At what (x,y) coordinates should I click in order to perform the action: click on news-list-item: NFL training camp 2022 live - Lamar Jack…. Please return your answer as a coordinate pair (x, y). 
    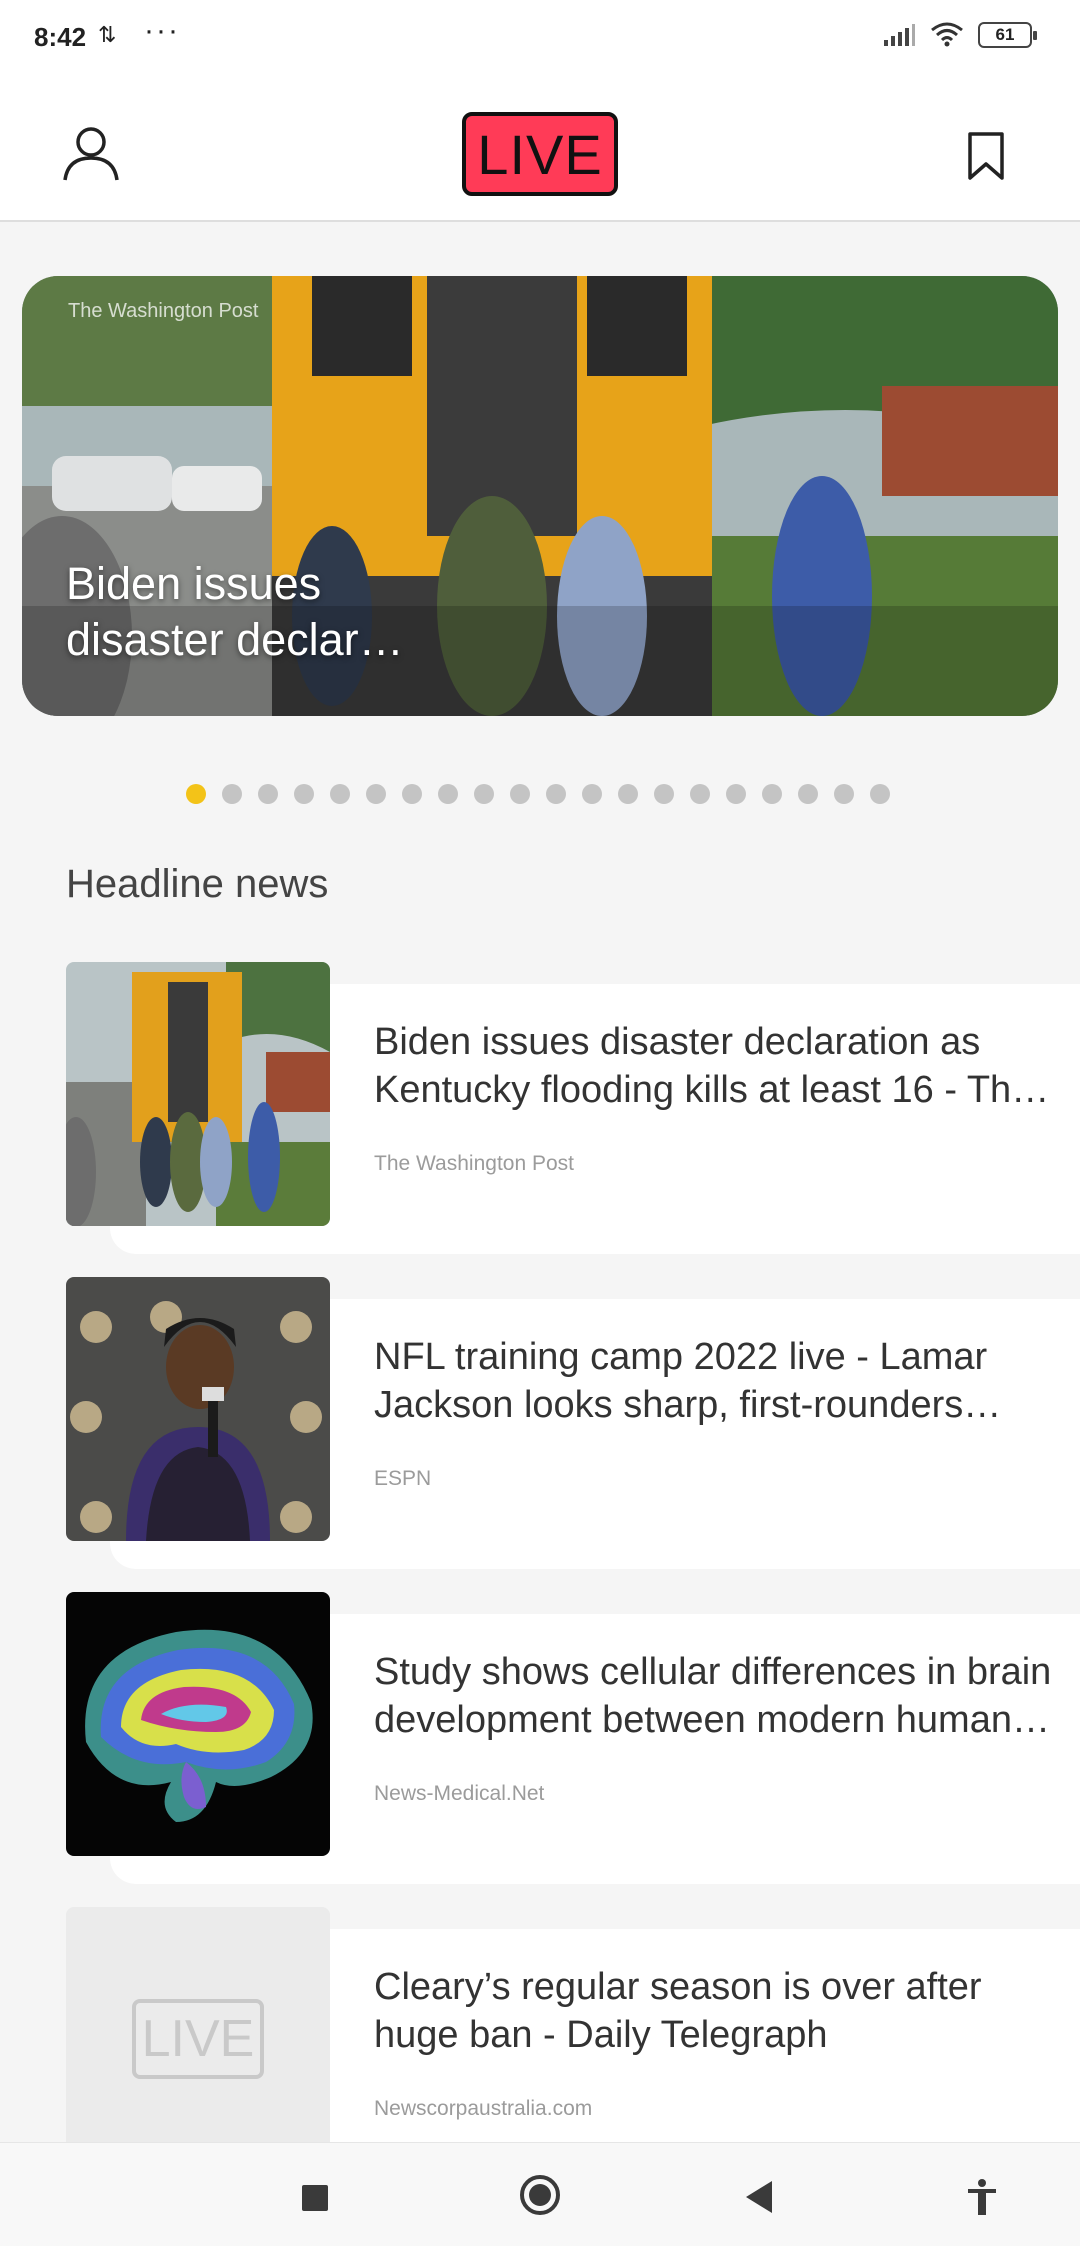
    Looking at the image, I should click on (540, 1423).